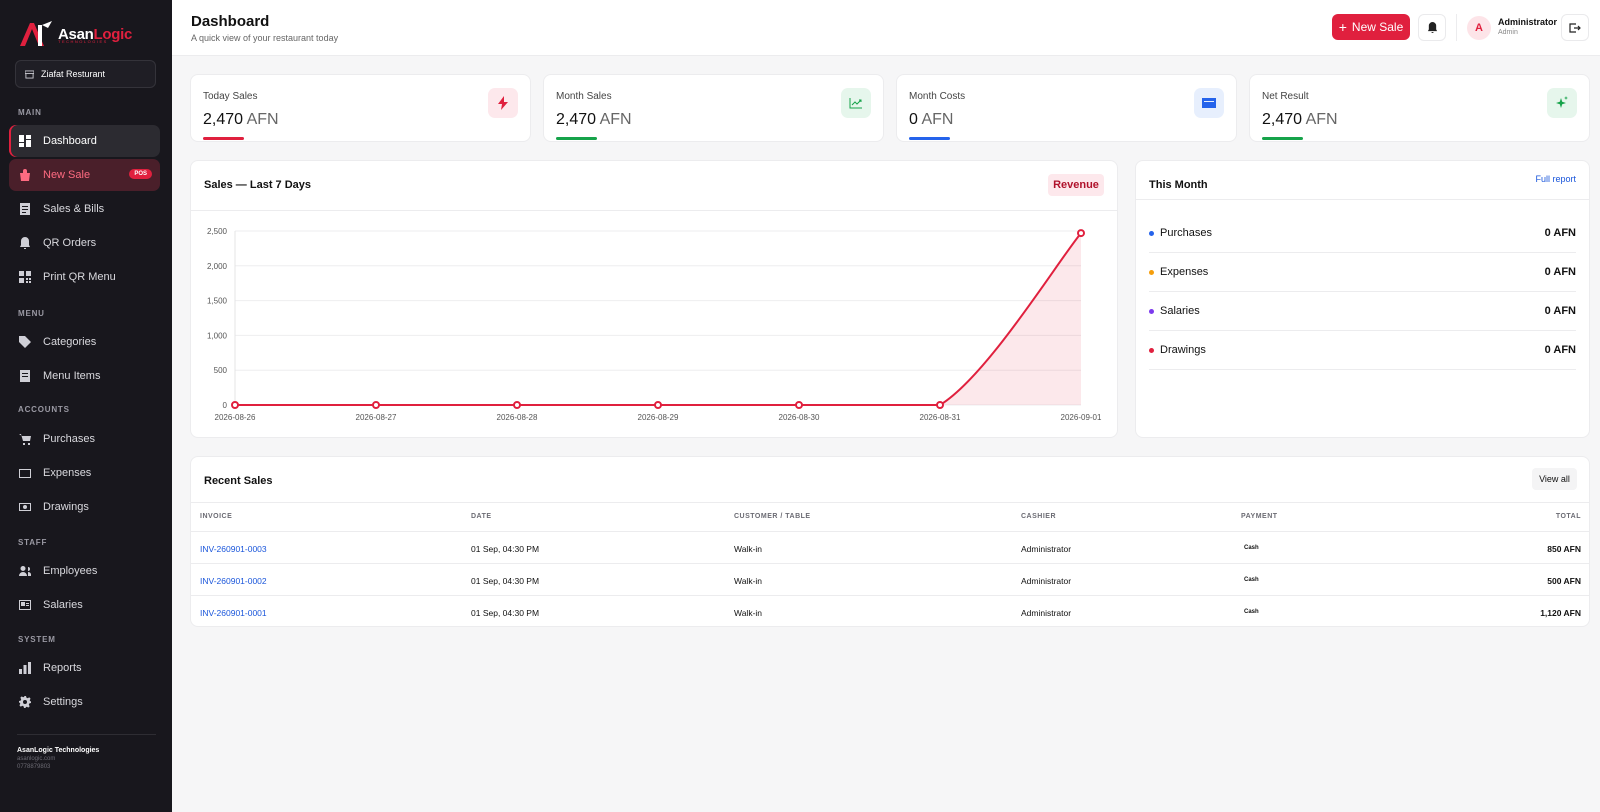  I want to click on notifications-button, so click(1432, 27).